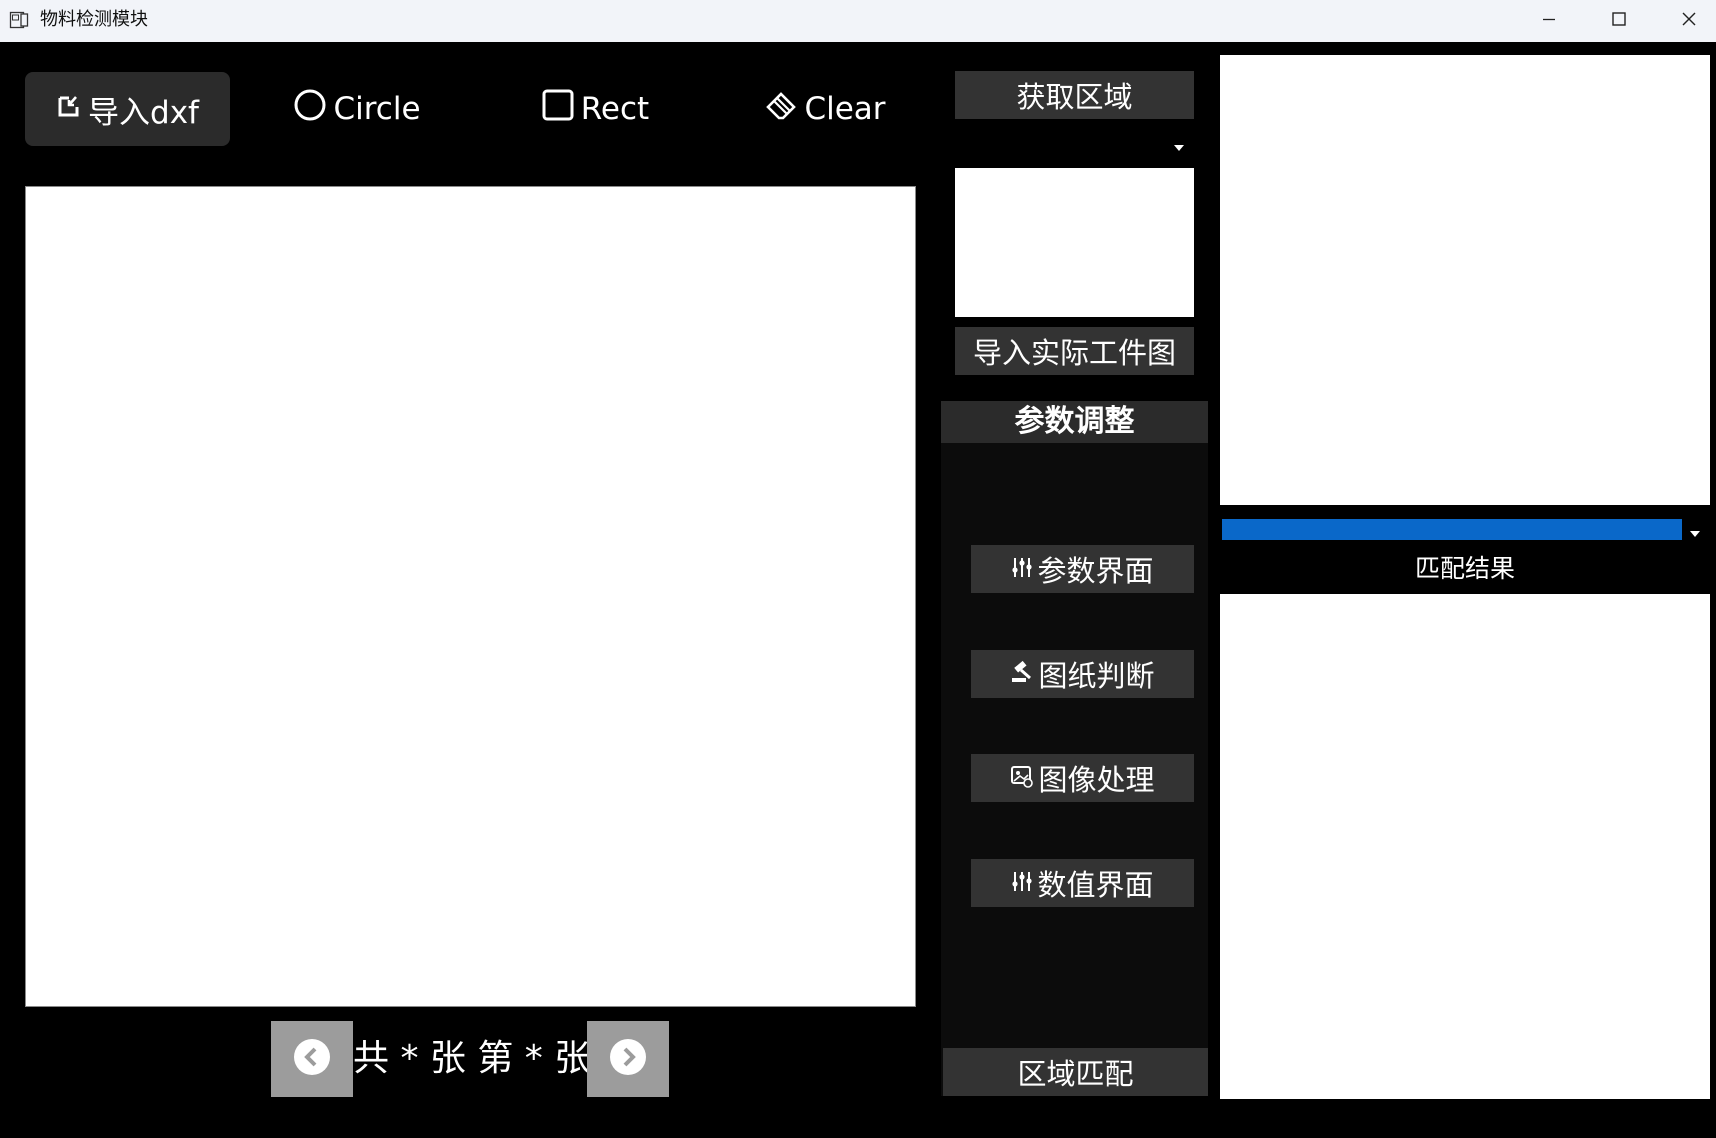 This screenshot has width=1716, height=1138. I want to click on circle-icon, so click(310, 109).